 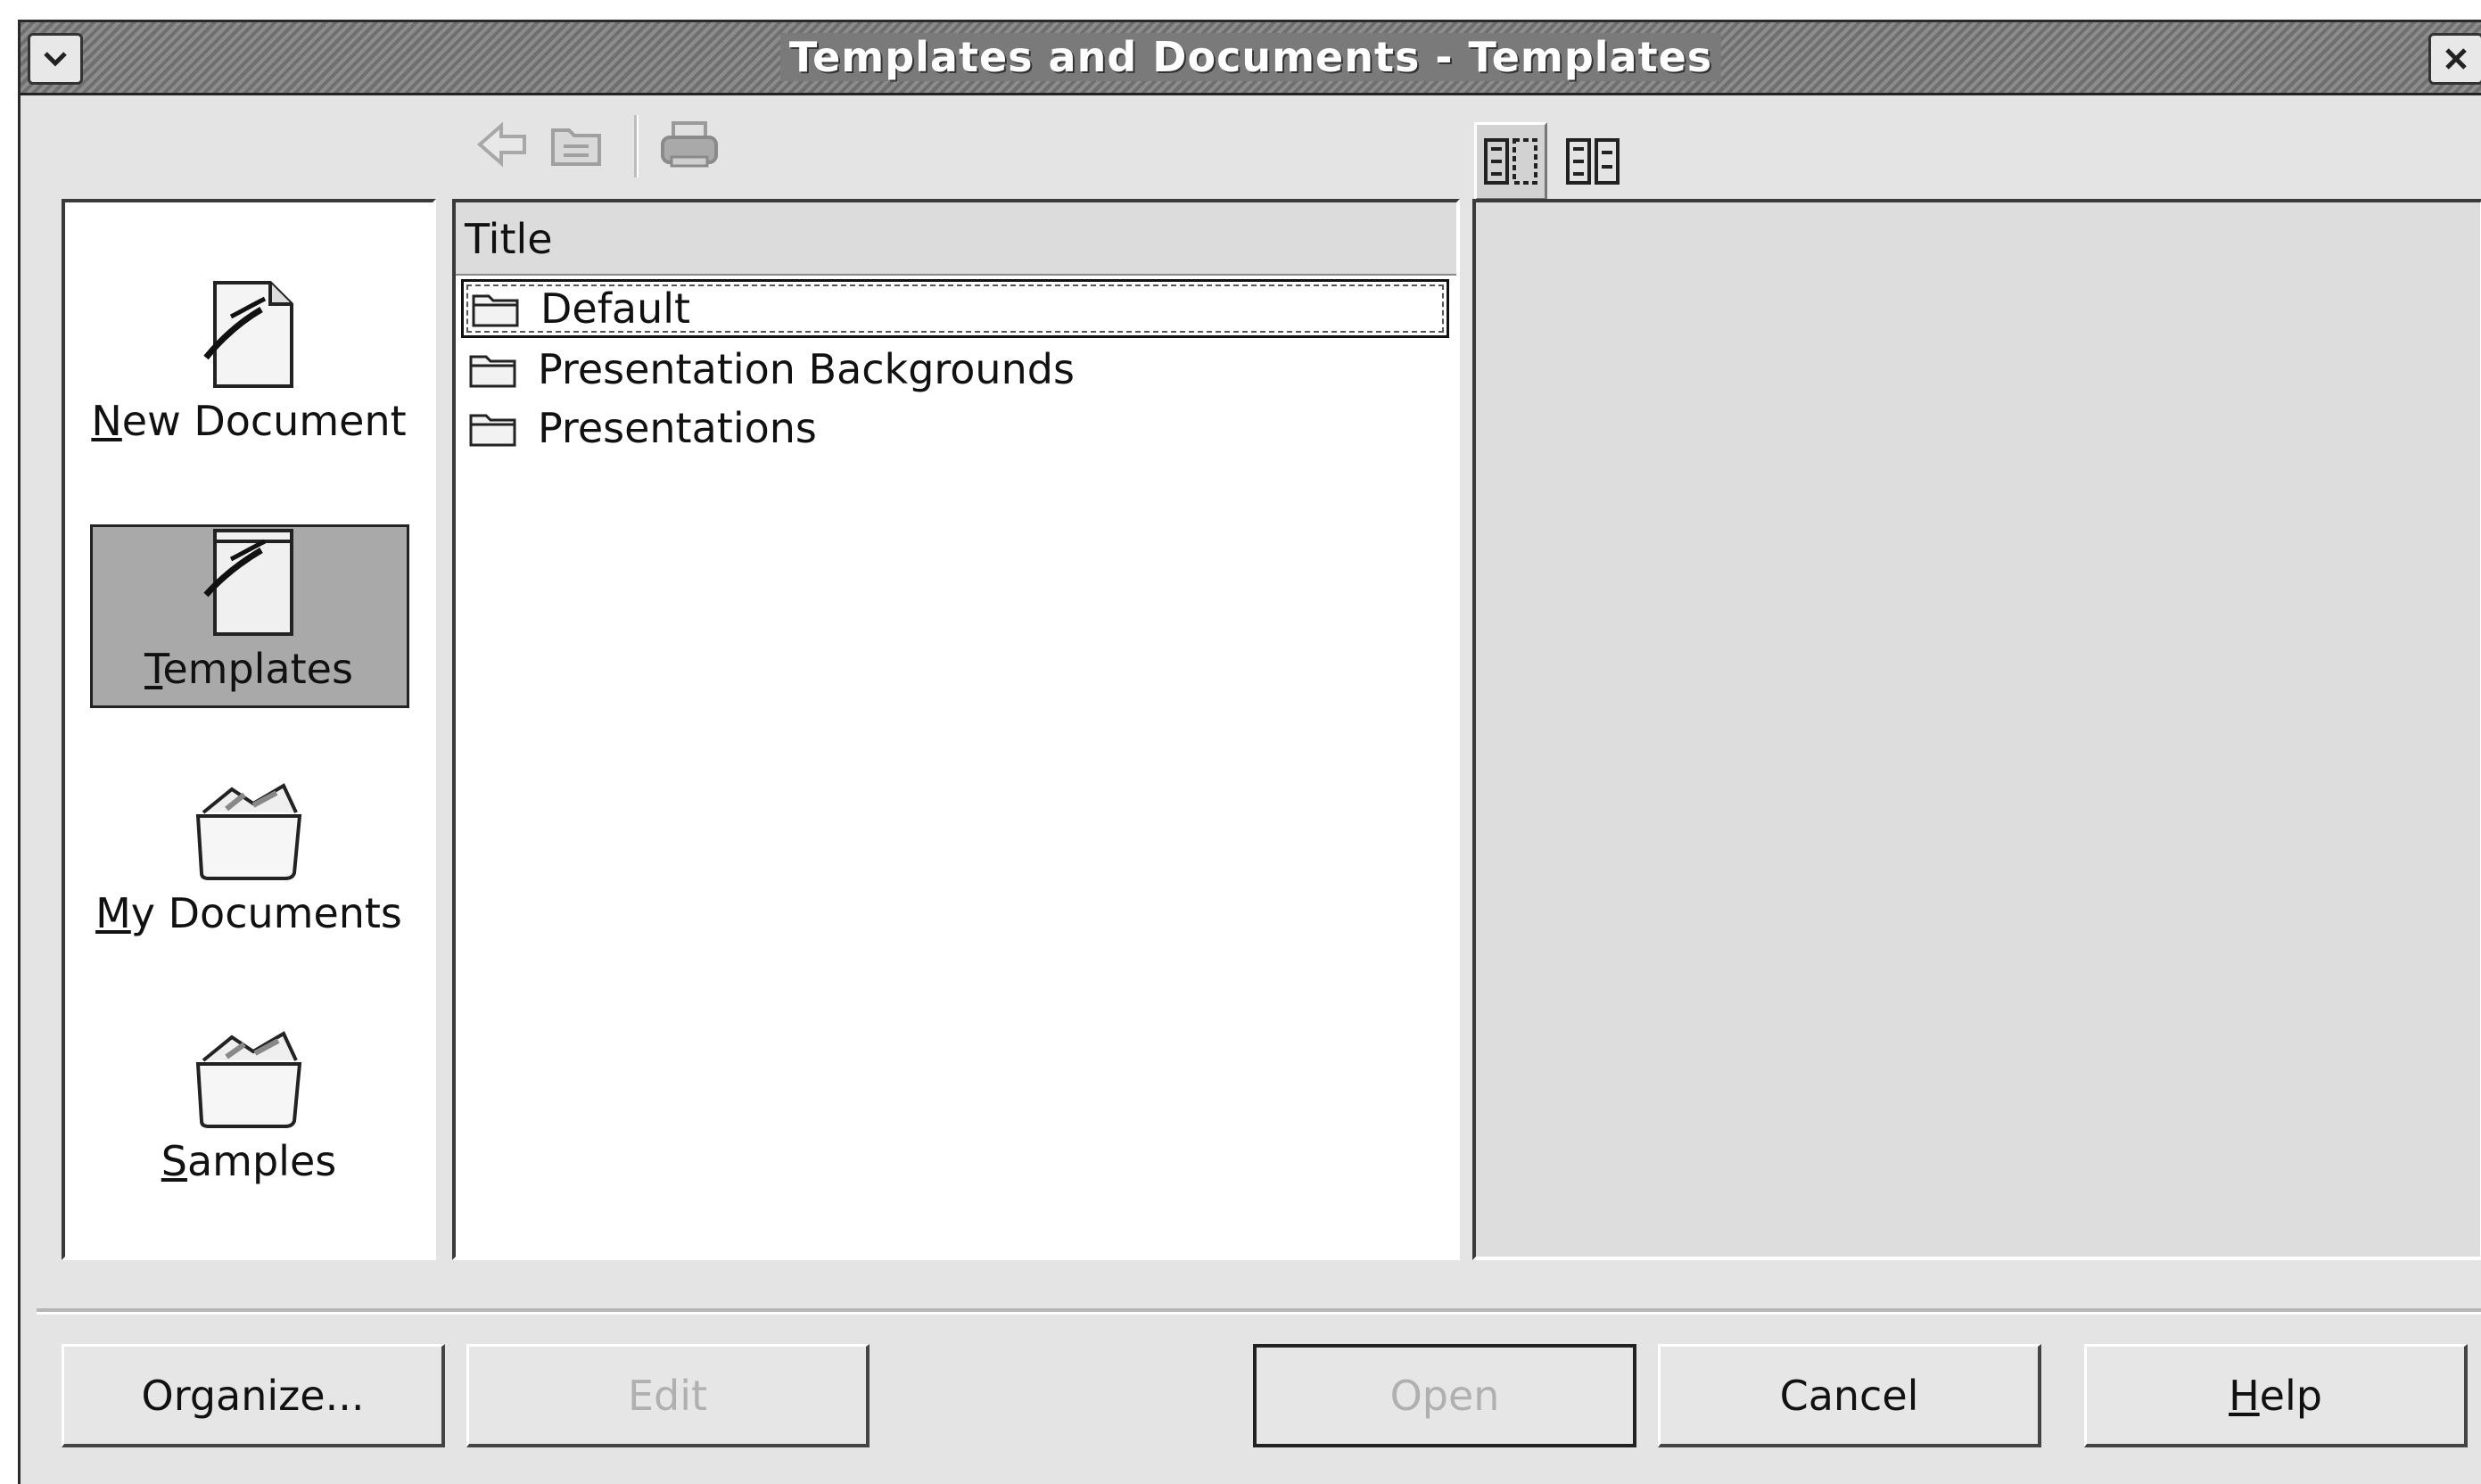 What do you see at coordinates (955, 309) in the screenshot?
I see `list-item: Default` at bounding box center [955, 309].